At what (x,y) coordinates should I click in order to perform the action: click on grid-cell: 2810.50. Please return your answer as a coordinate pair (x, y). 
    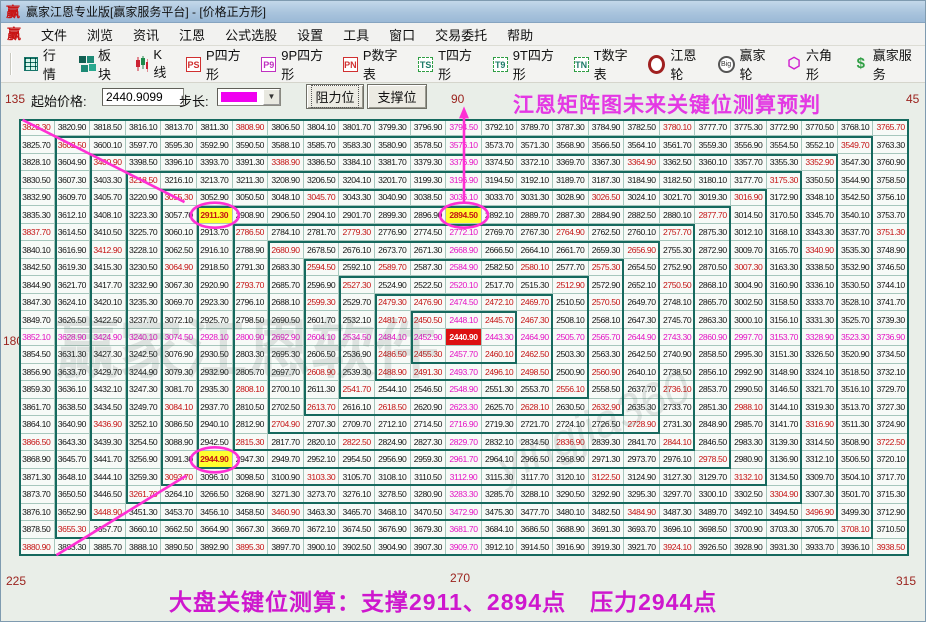
    Looking at the image, I should click on (250, 407).